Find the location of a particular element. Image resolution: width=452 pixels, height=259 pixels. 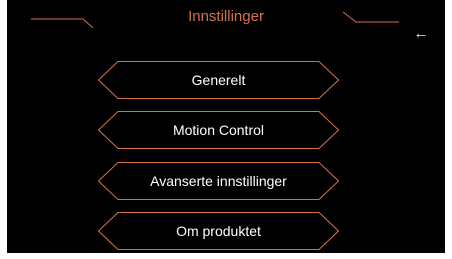

arrow-left-icon: ← is located at coordinates (421, 33).